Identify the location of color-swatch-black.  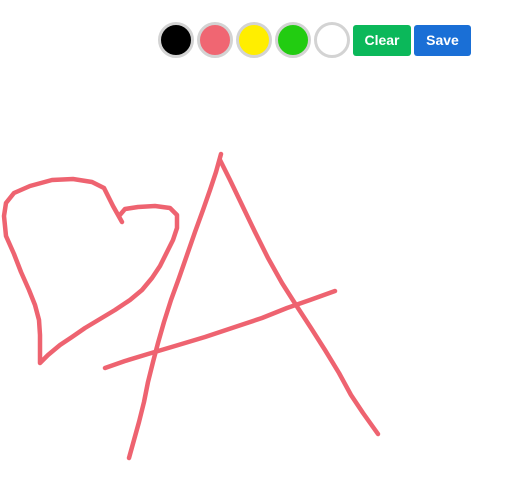
(176, 40).